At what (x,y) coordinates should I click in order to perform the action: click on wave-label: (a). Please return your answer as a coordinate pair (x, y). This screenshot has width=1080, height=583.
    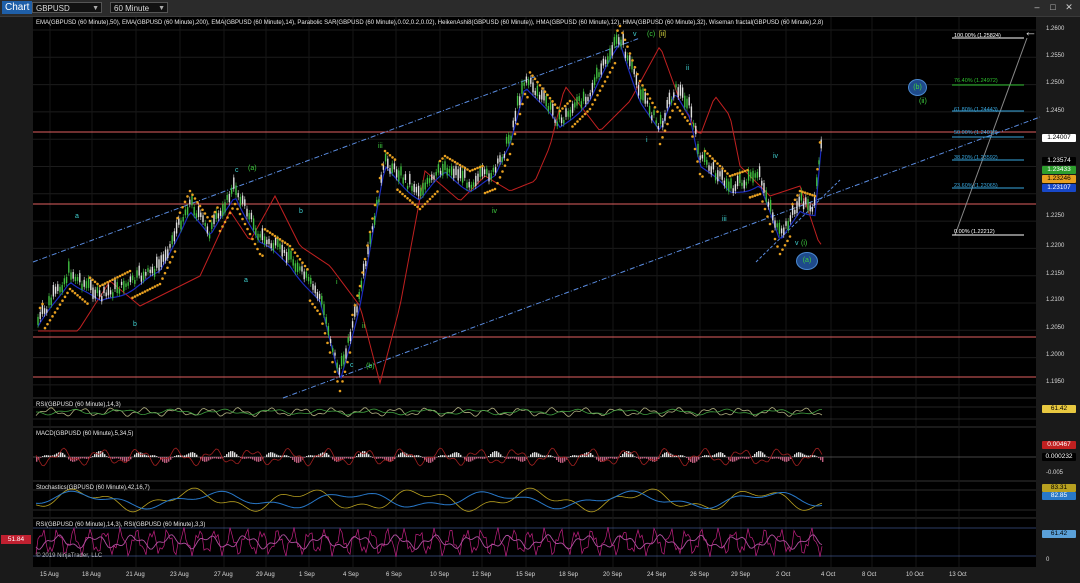
    Looking at the image, I should click on (252, 168).